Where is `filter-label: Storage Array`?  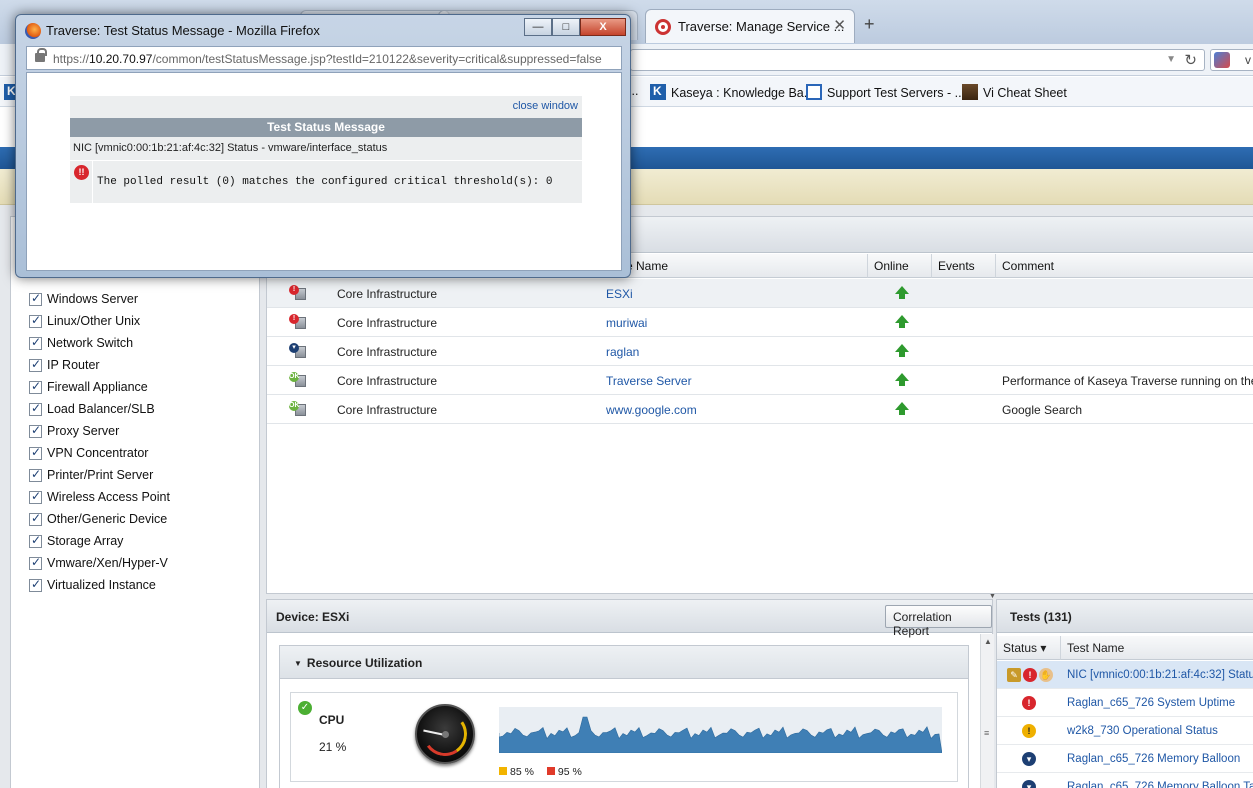
filter-label: Storage Array is located at coordinates (85, 541).